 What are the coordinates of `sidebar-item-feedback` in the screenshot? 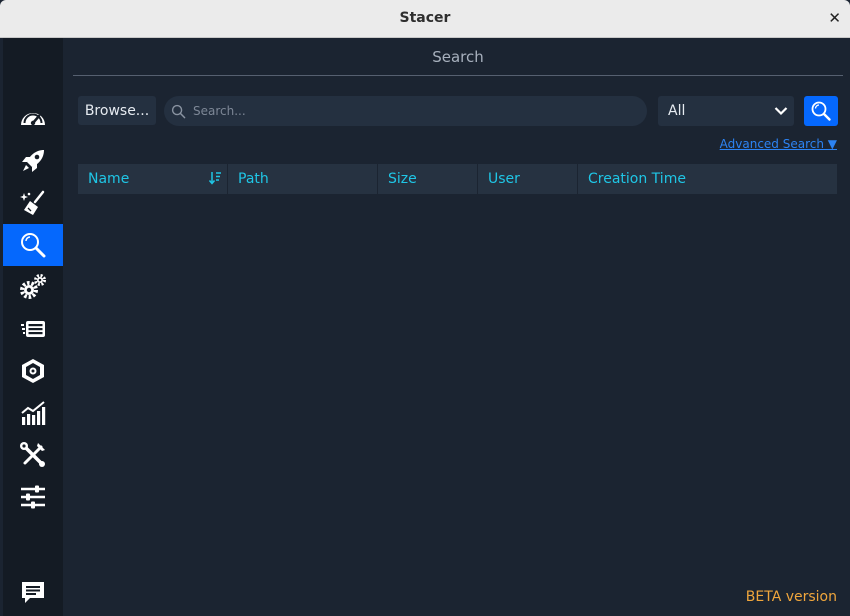 It's located at (33, 593).